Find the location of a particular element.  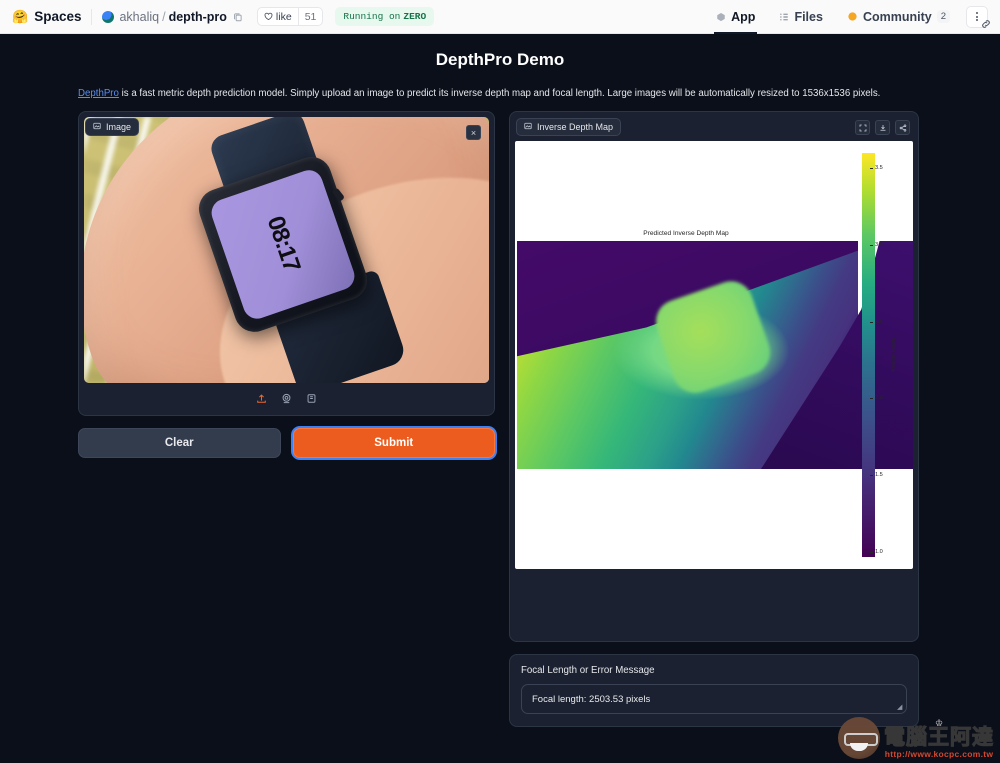

colorbar-tick: 2.0 is located at coordinates (876, 398).